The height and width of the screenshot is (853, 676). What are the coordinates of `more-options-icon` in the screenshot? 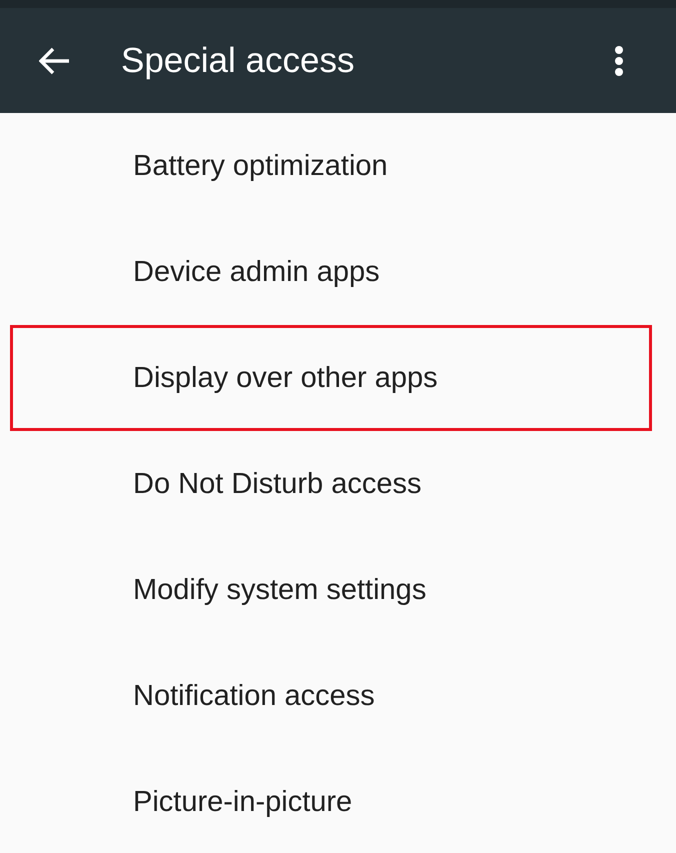 It's located at (619, 61).